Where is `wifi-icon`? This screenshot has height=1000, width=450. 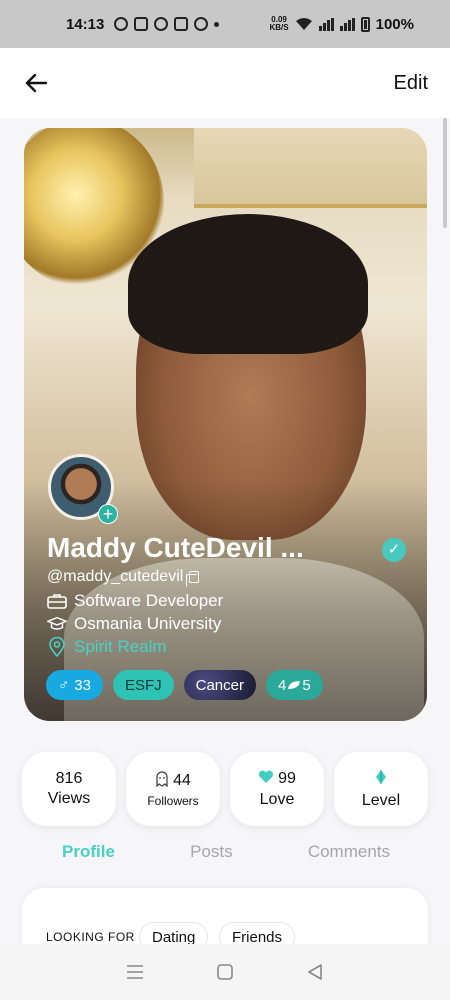
wifi-icon is located at coordinates (303, 24).